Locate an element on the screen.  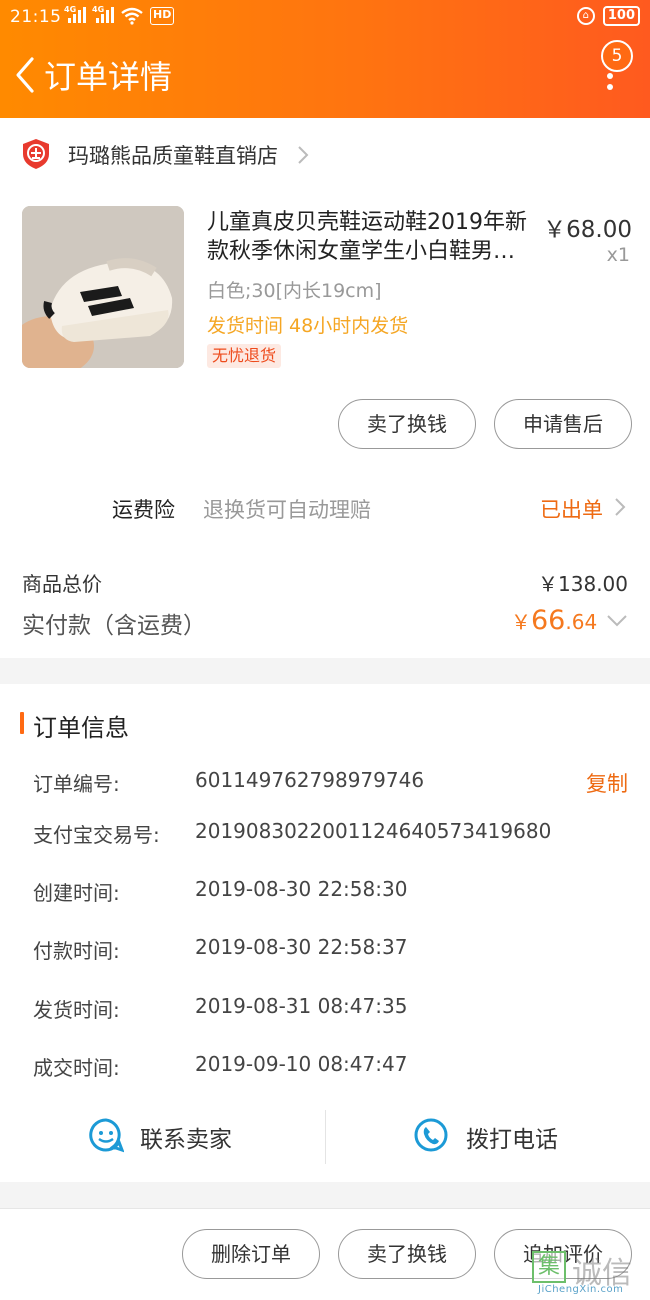
status-time: 21:15 is located at coordinates (36, 17).